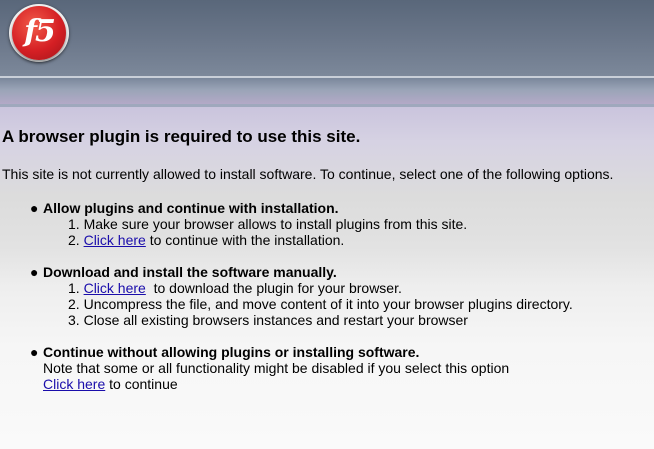  Describe the element at coordinates (74, 320) in the screenshot. I see `step-number: 3.` at that location.